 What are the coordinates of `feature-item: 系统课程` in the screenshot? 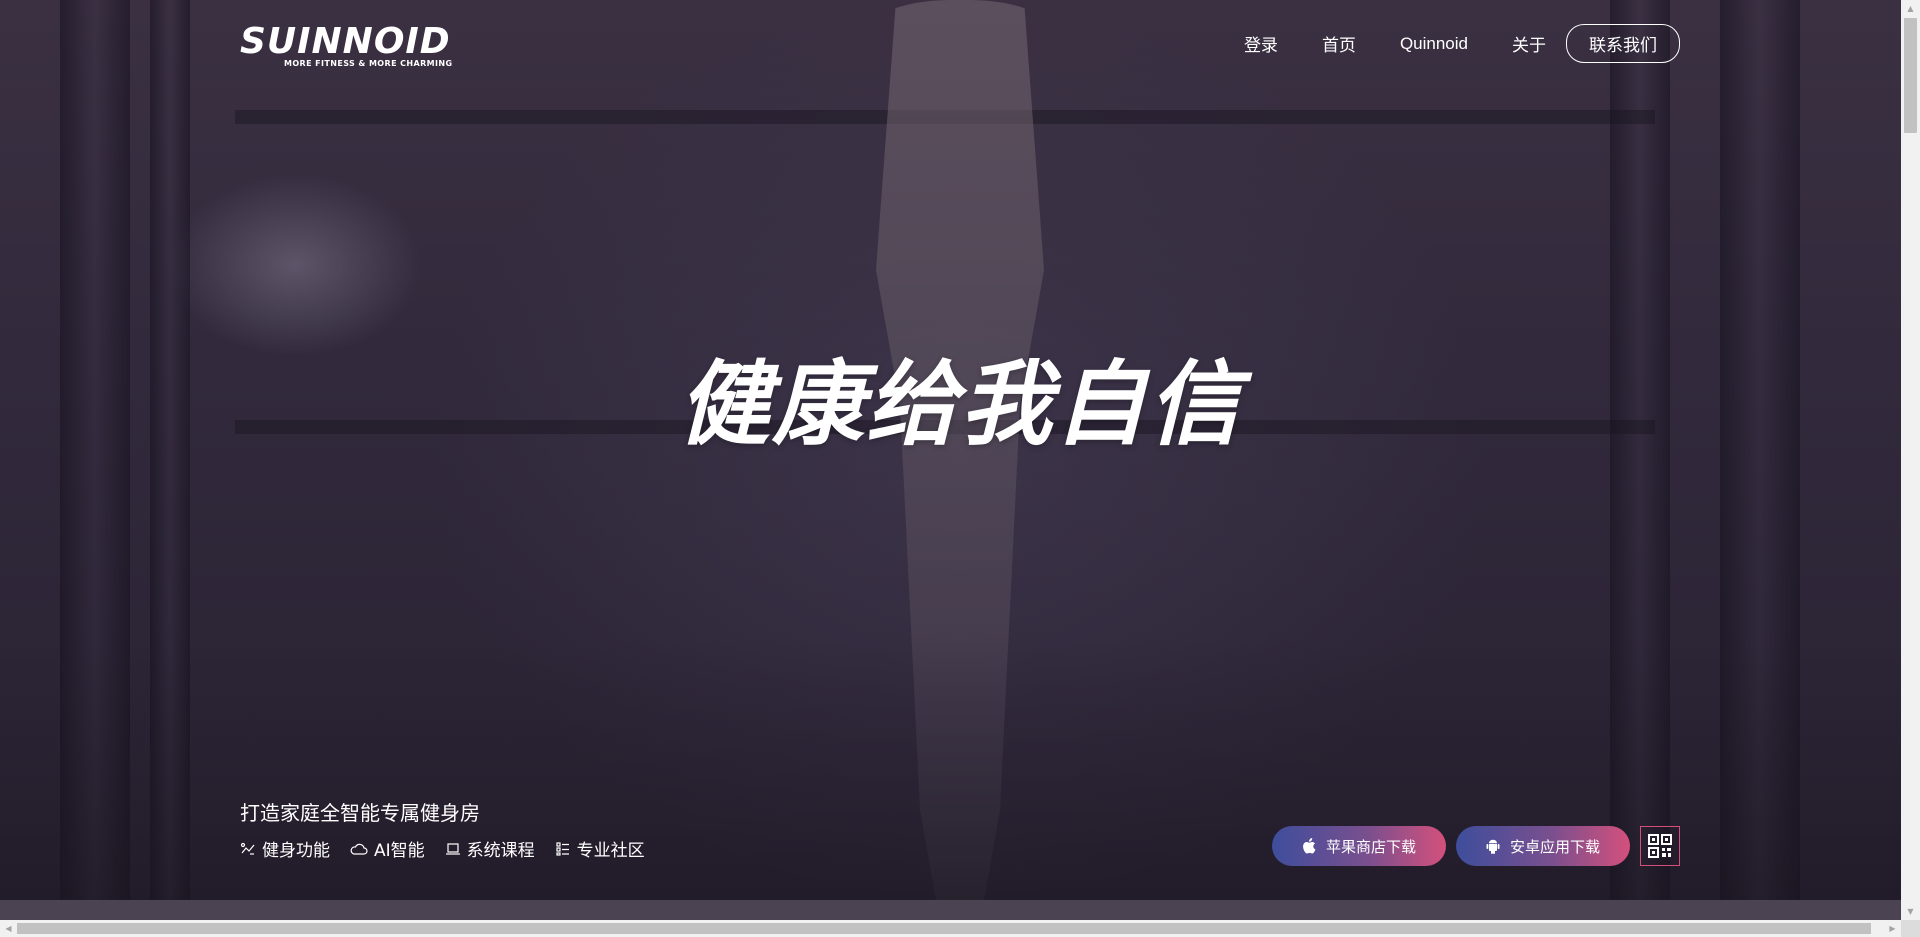 It's located at (490, 848).